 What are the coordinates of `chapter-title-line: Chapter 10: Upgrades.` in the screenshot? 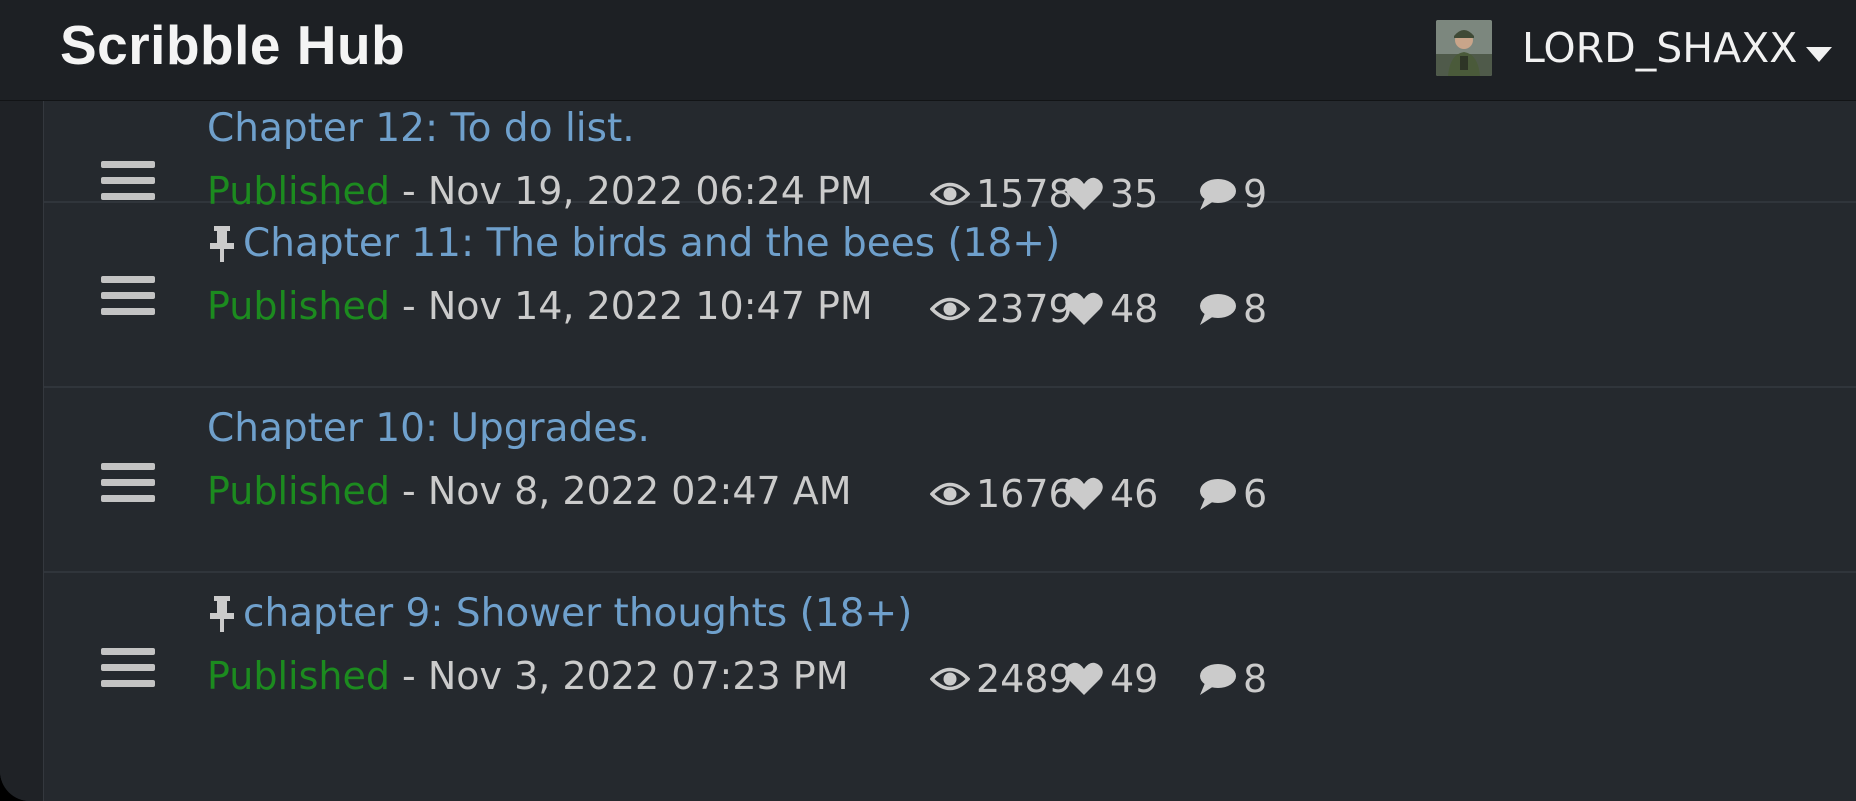 It's located at (428, 429).